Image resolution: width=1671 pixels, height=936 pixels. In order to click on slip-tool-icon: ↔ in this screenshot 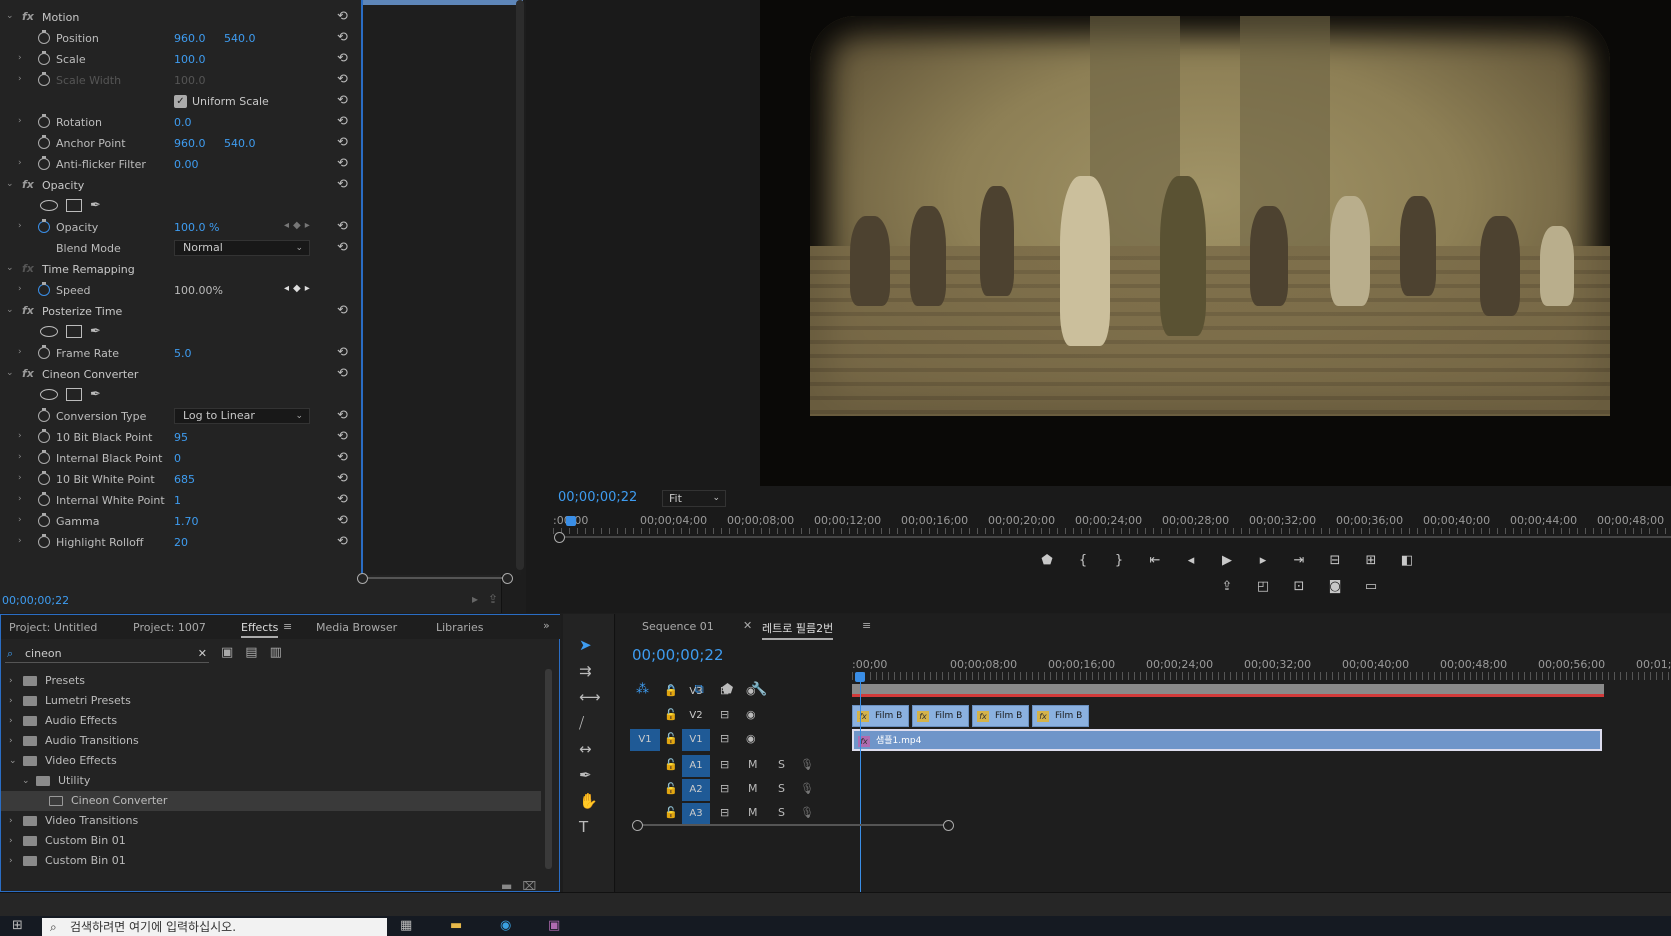, I will do `click(585, 749)`.